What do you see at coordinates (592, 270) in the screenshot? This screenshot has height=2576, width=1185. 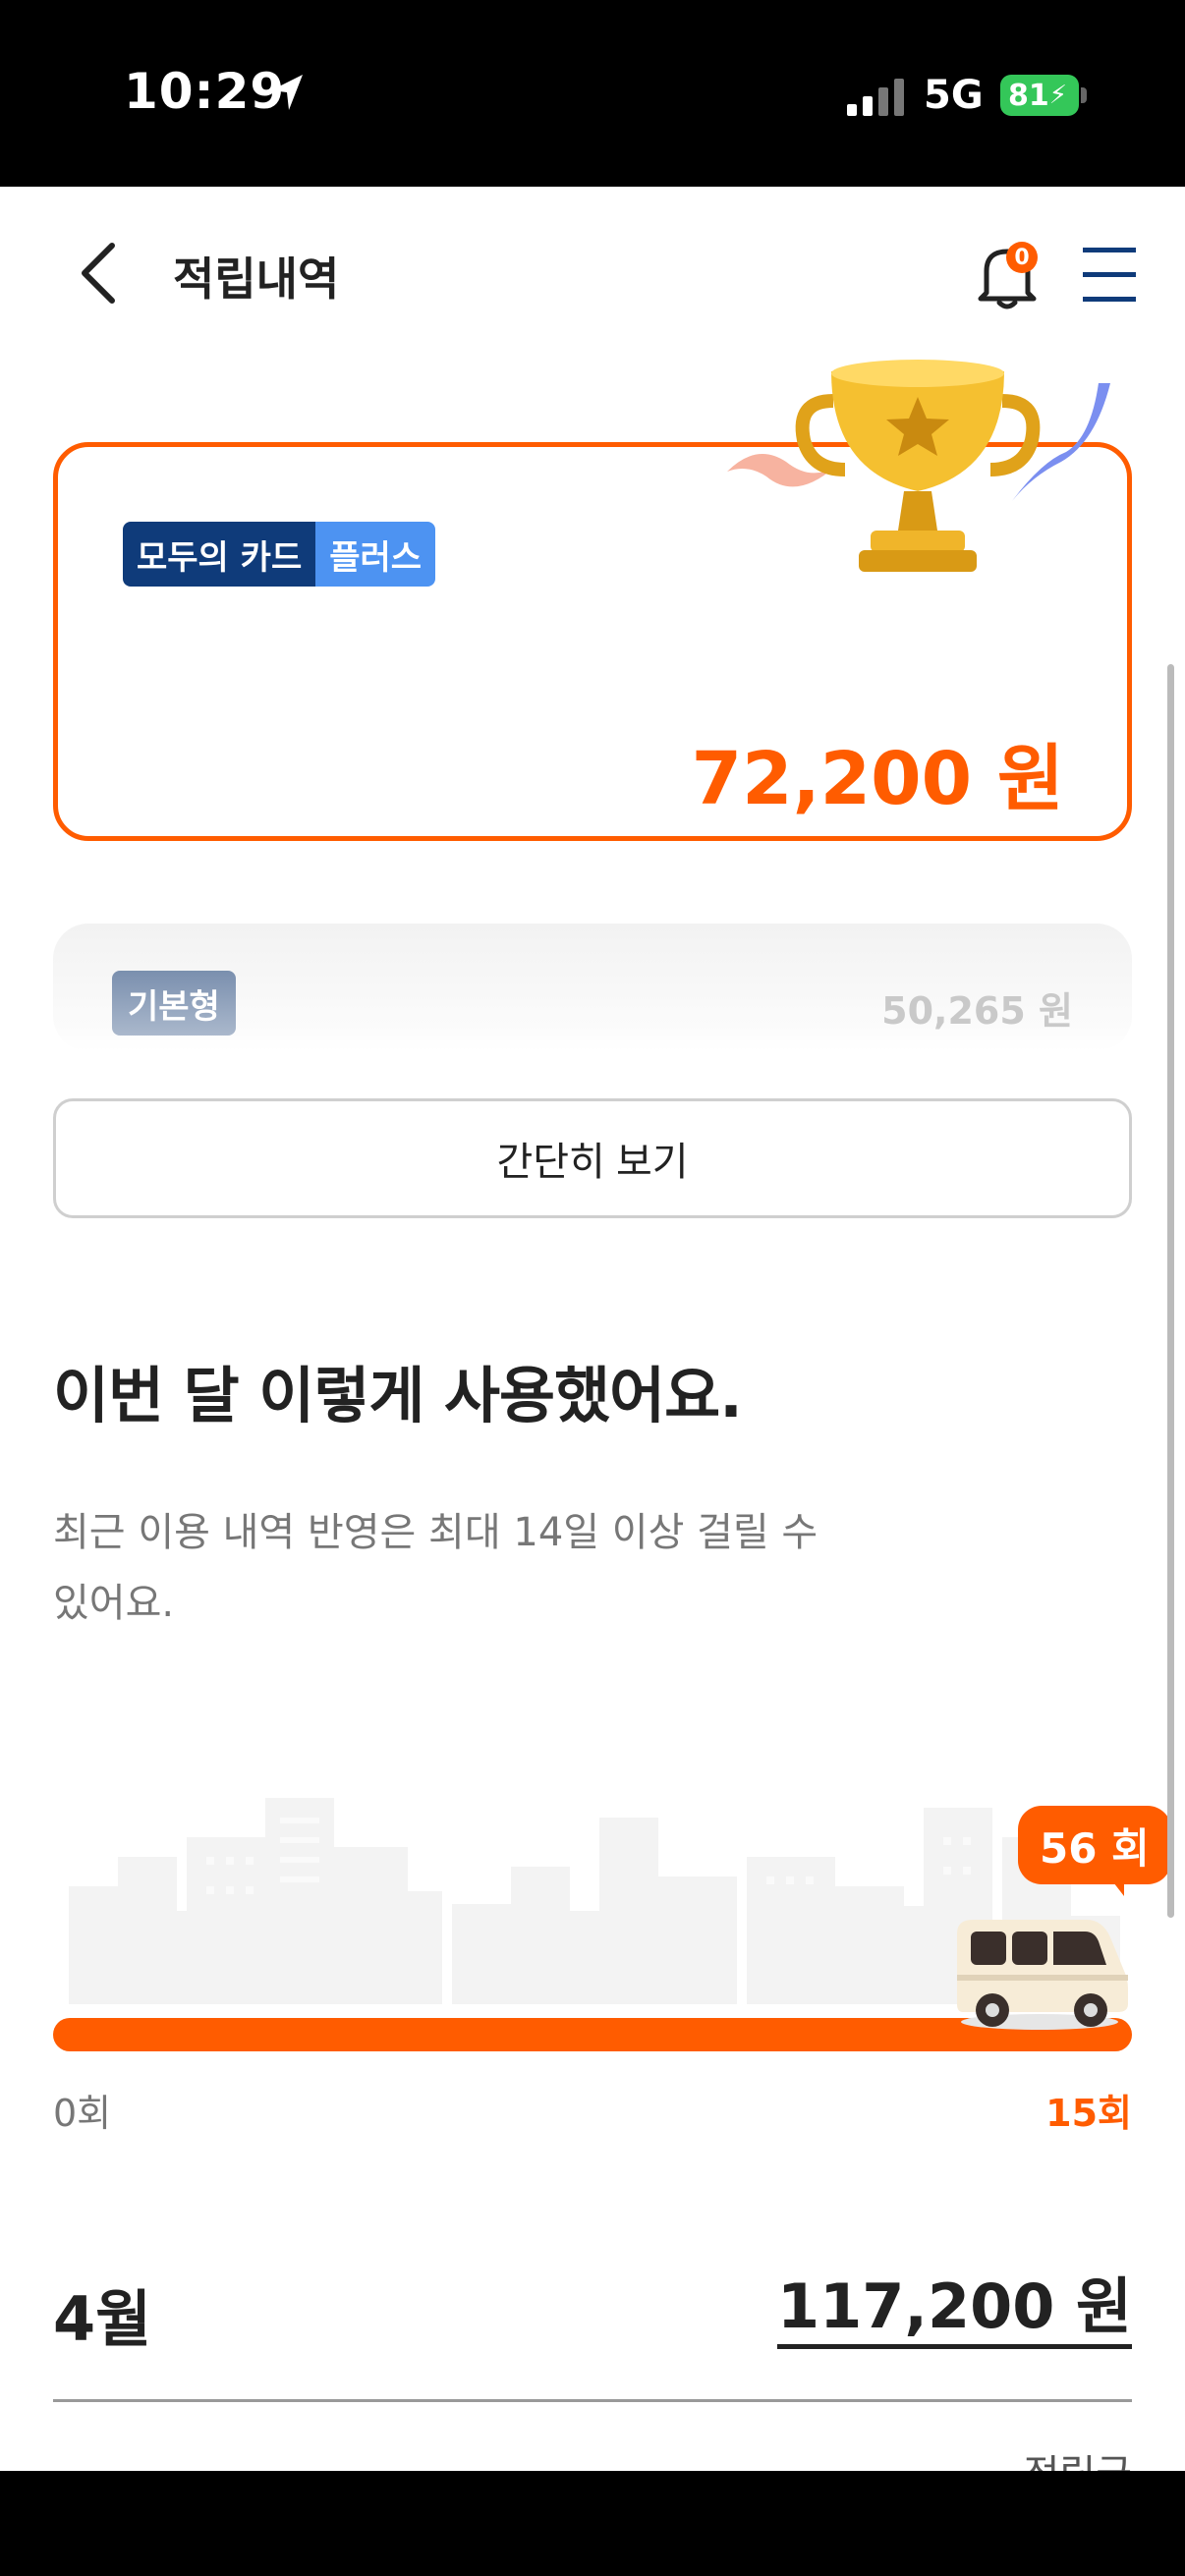 I see `app-header: 적립내역 0` at bounding box center [592, 270].